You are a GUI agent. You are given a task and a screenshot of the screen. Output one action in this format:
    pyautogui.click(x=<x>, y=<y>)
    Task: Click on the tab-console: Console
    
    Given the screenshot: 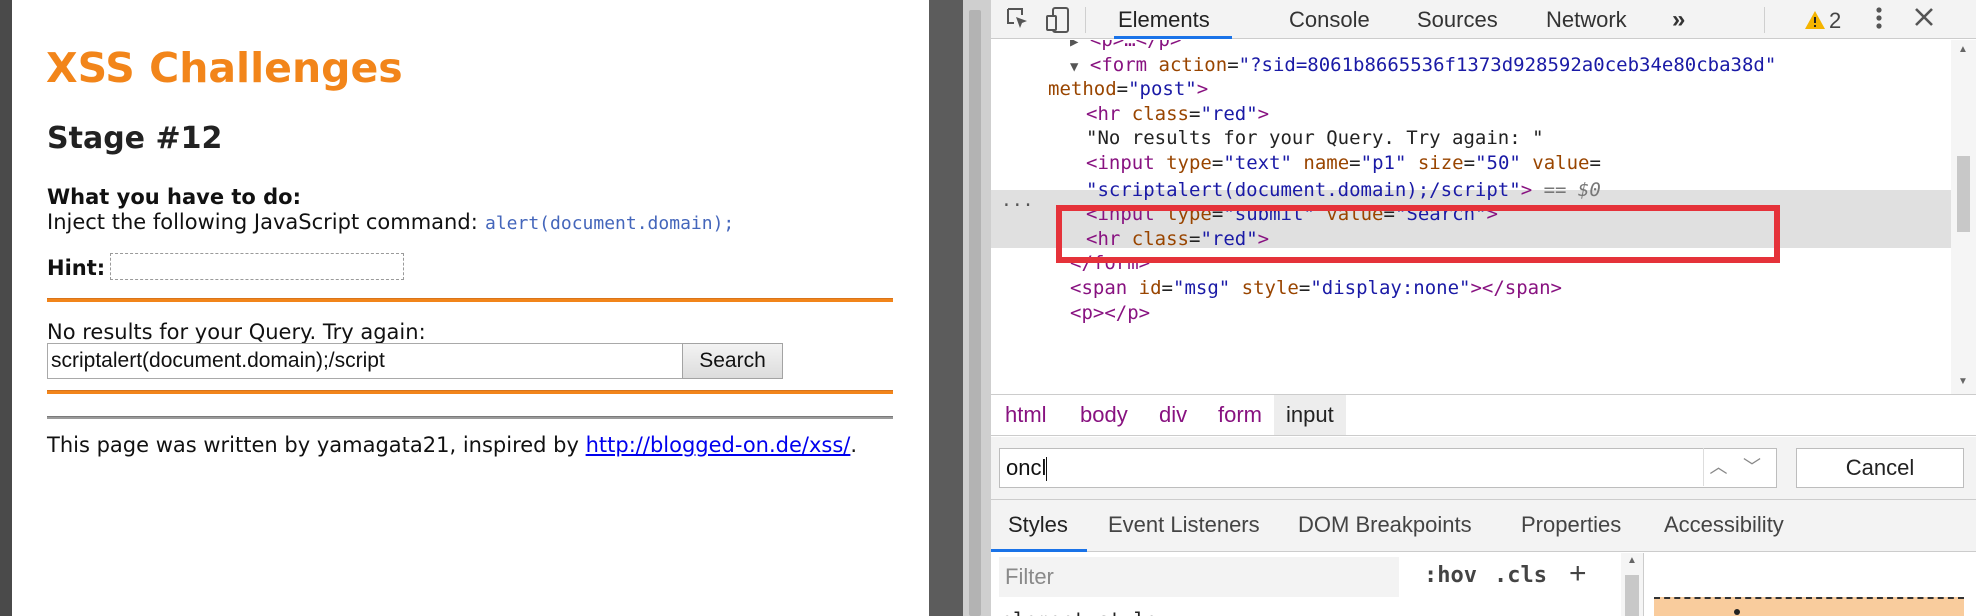 What is the action you would take?
    pyautogui.click(x=1329, y=20)
    